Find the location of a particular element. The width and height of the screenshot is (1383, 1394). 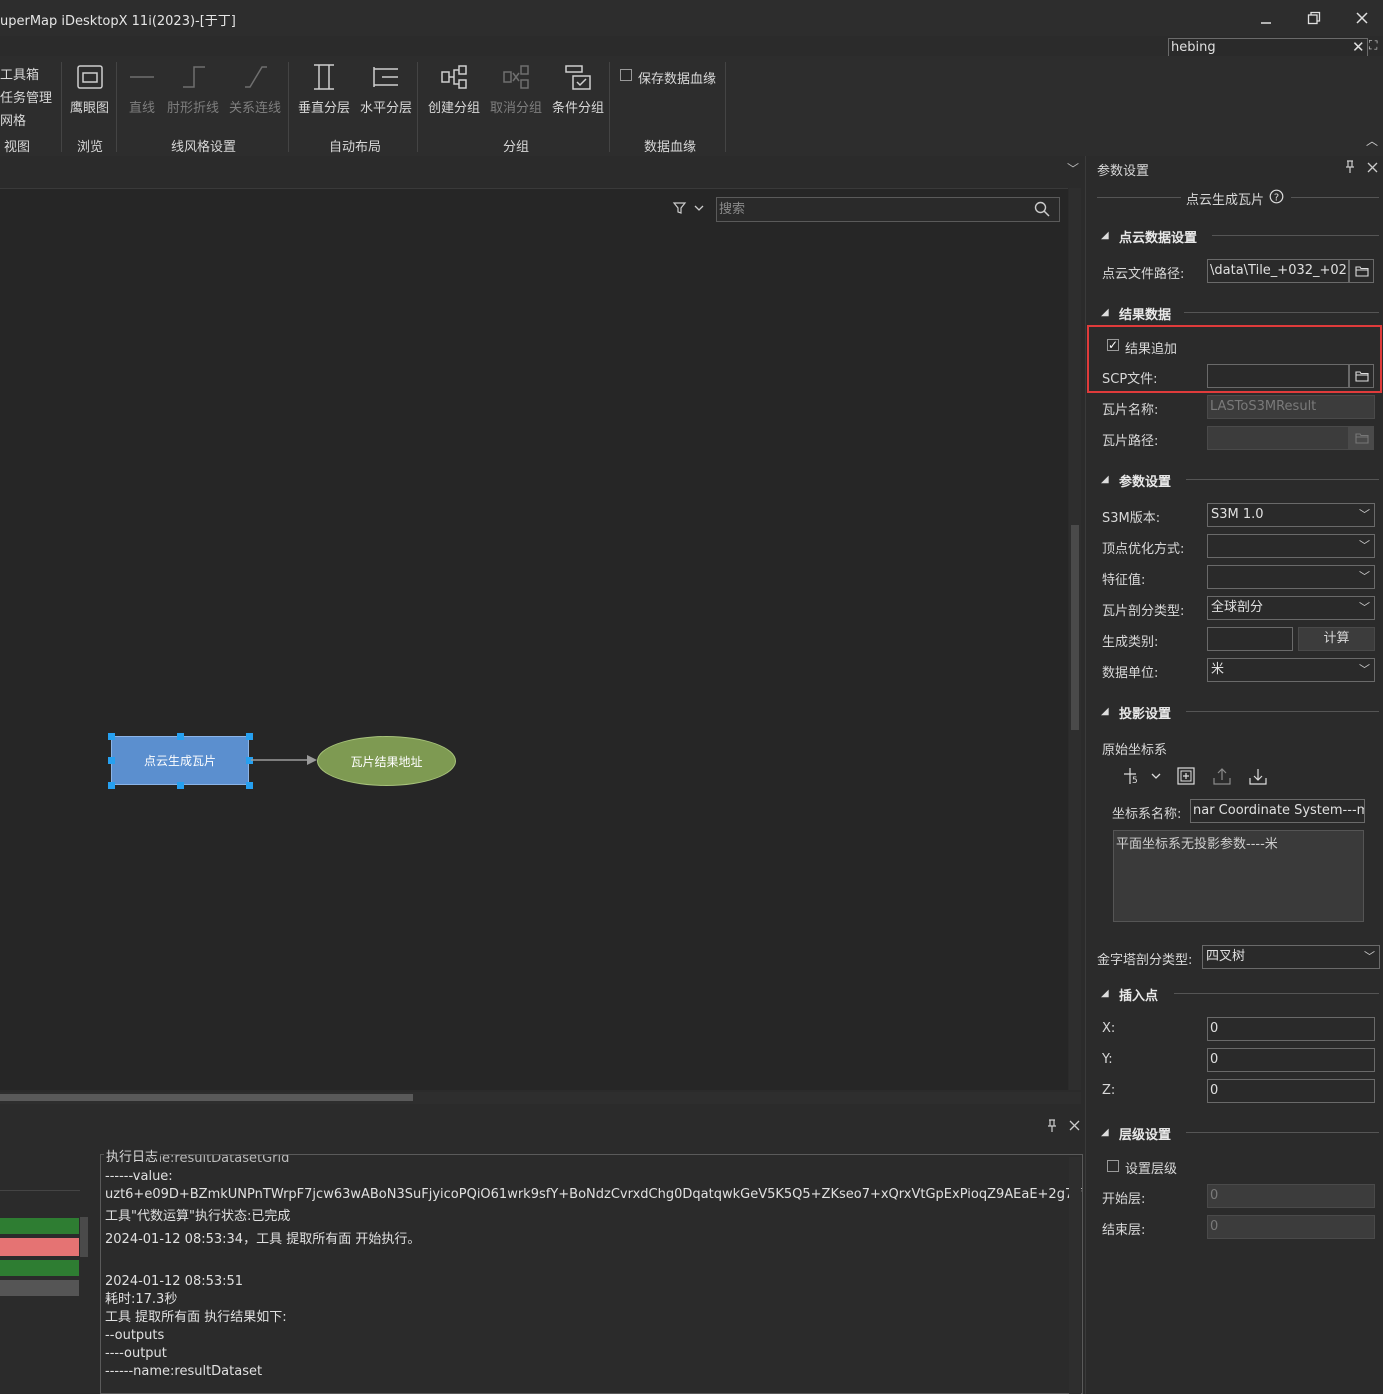

tile-split-select: 全球剖分 ﹀ is located at coordinates (1291, 608).